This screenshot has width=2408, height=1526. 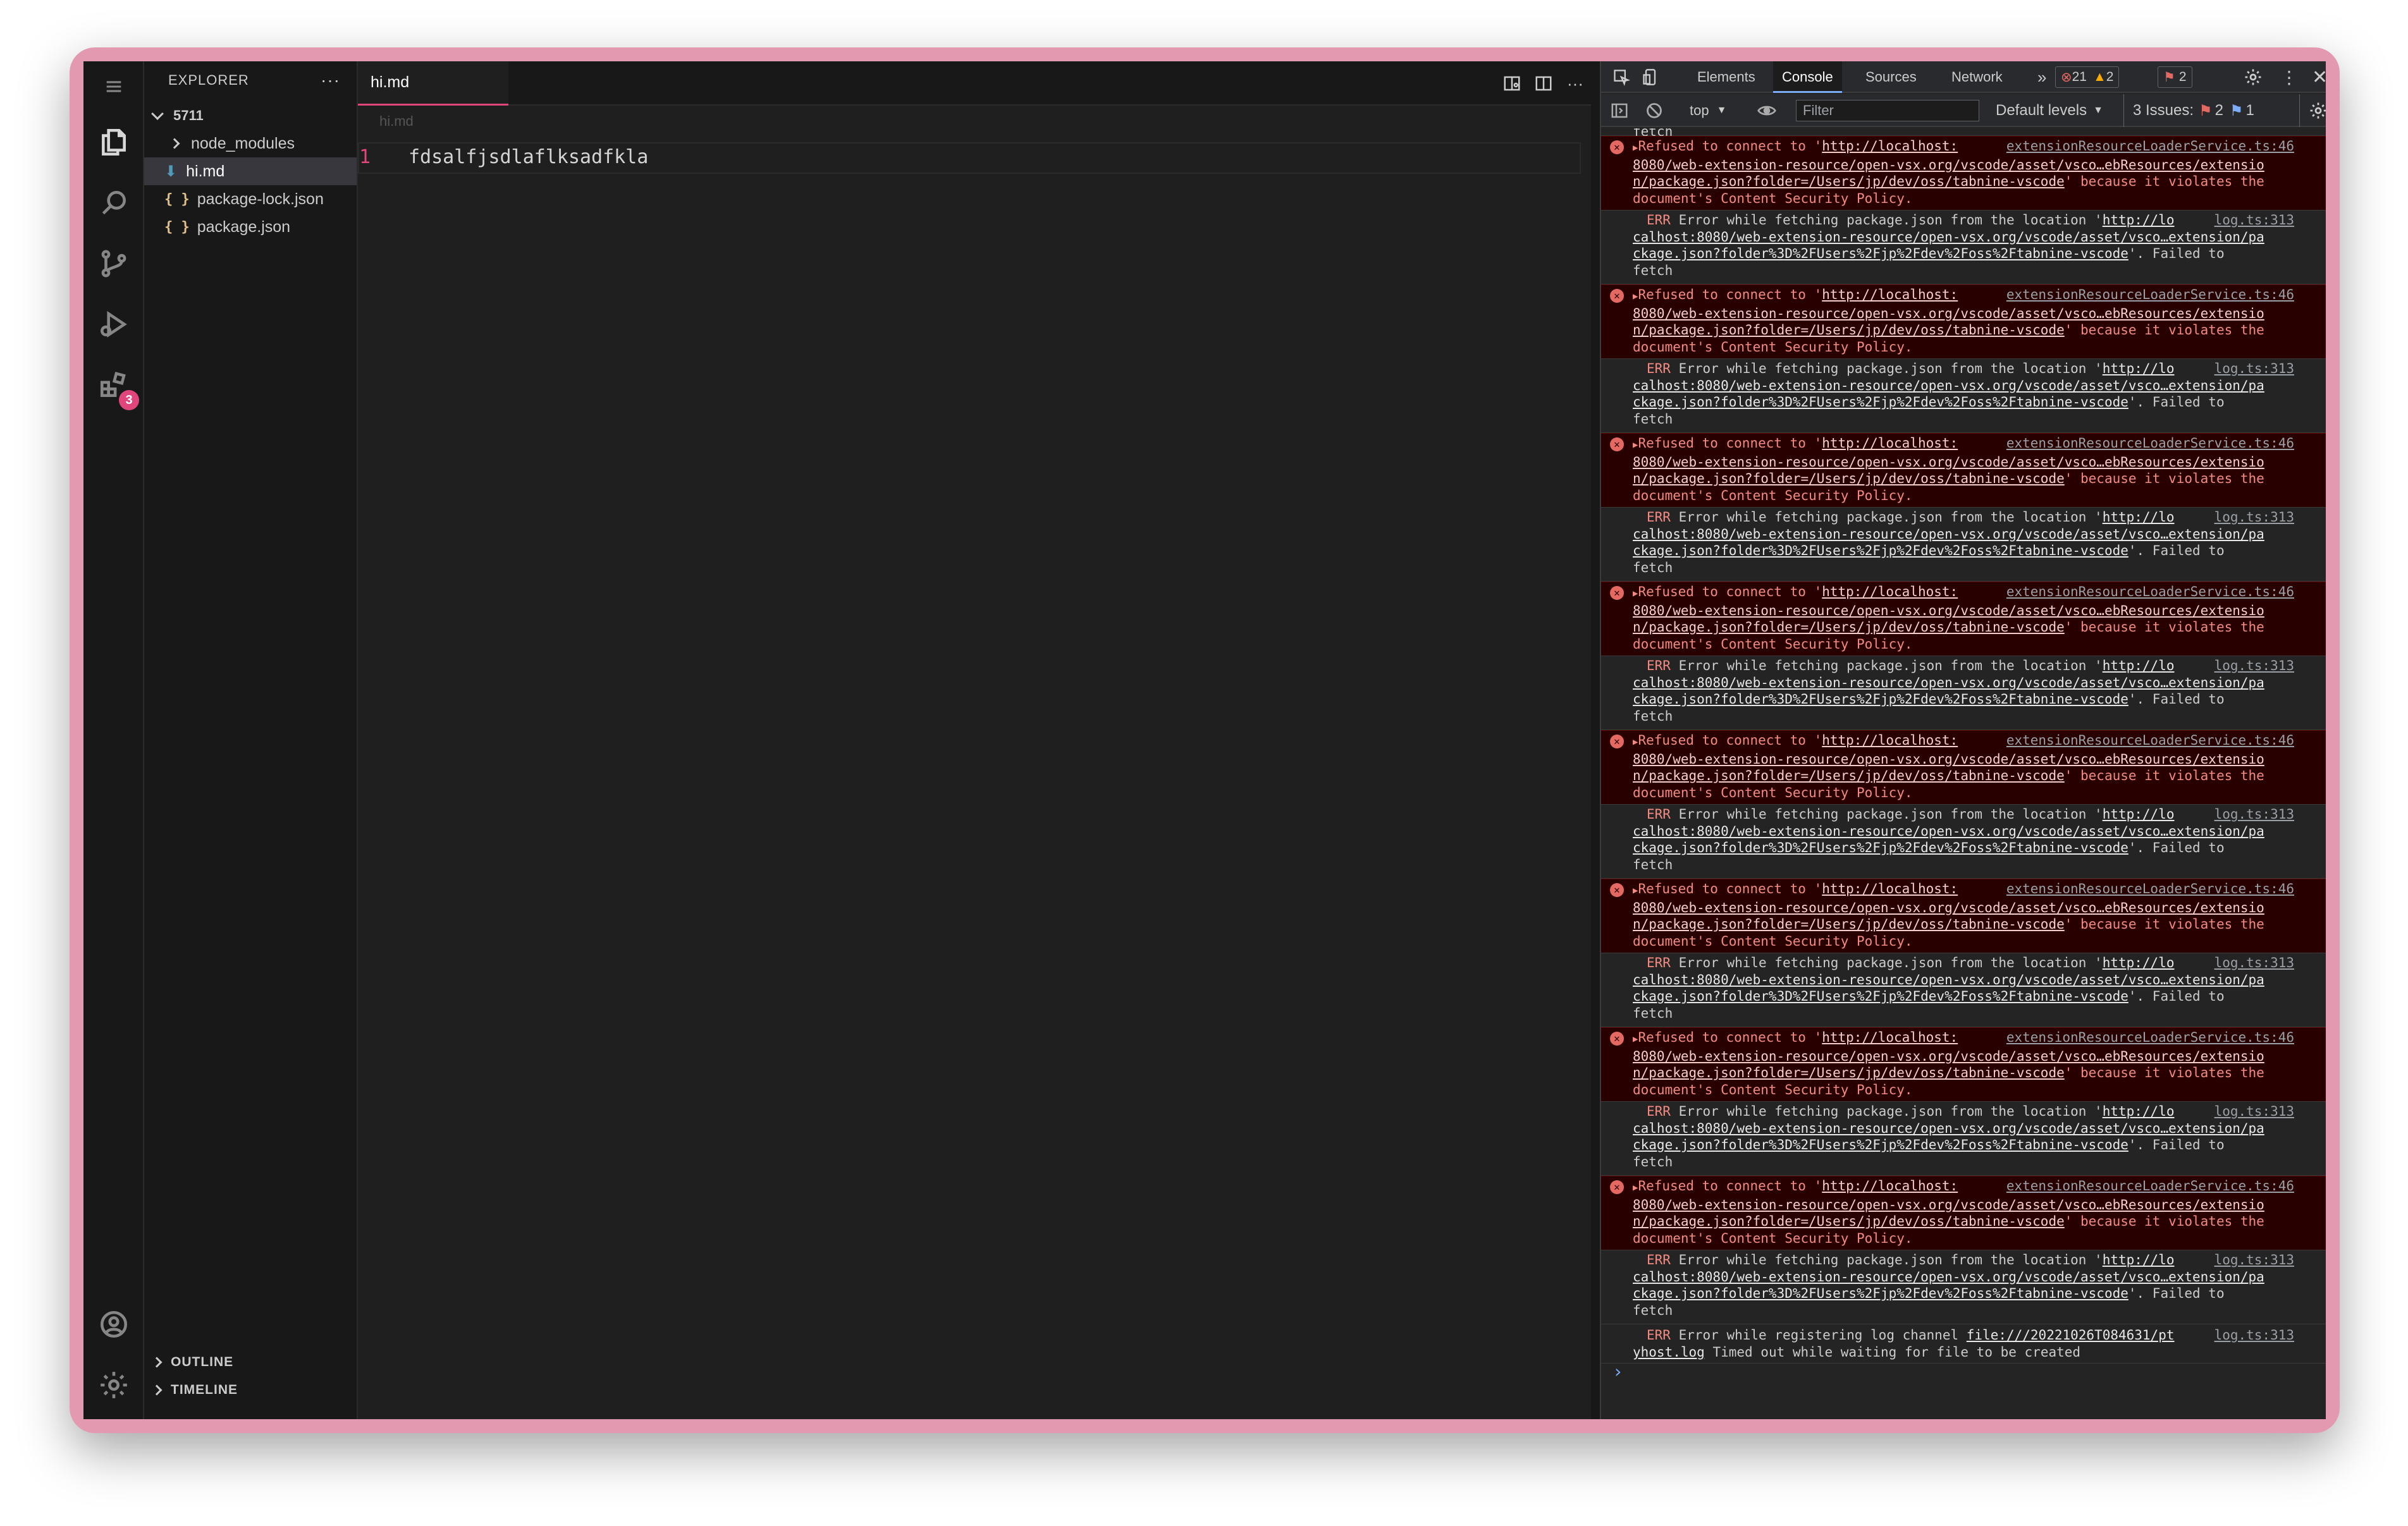 What do you see at coordinates (2049, 110) in the screenshot?
I see `log-levels-select: Default levels ▼` at bounding box center [2049, 110].